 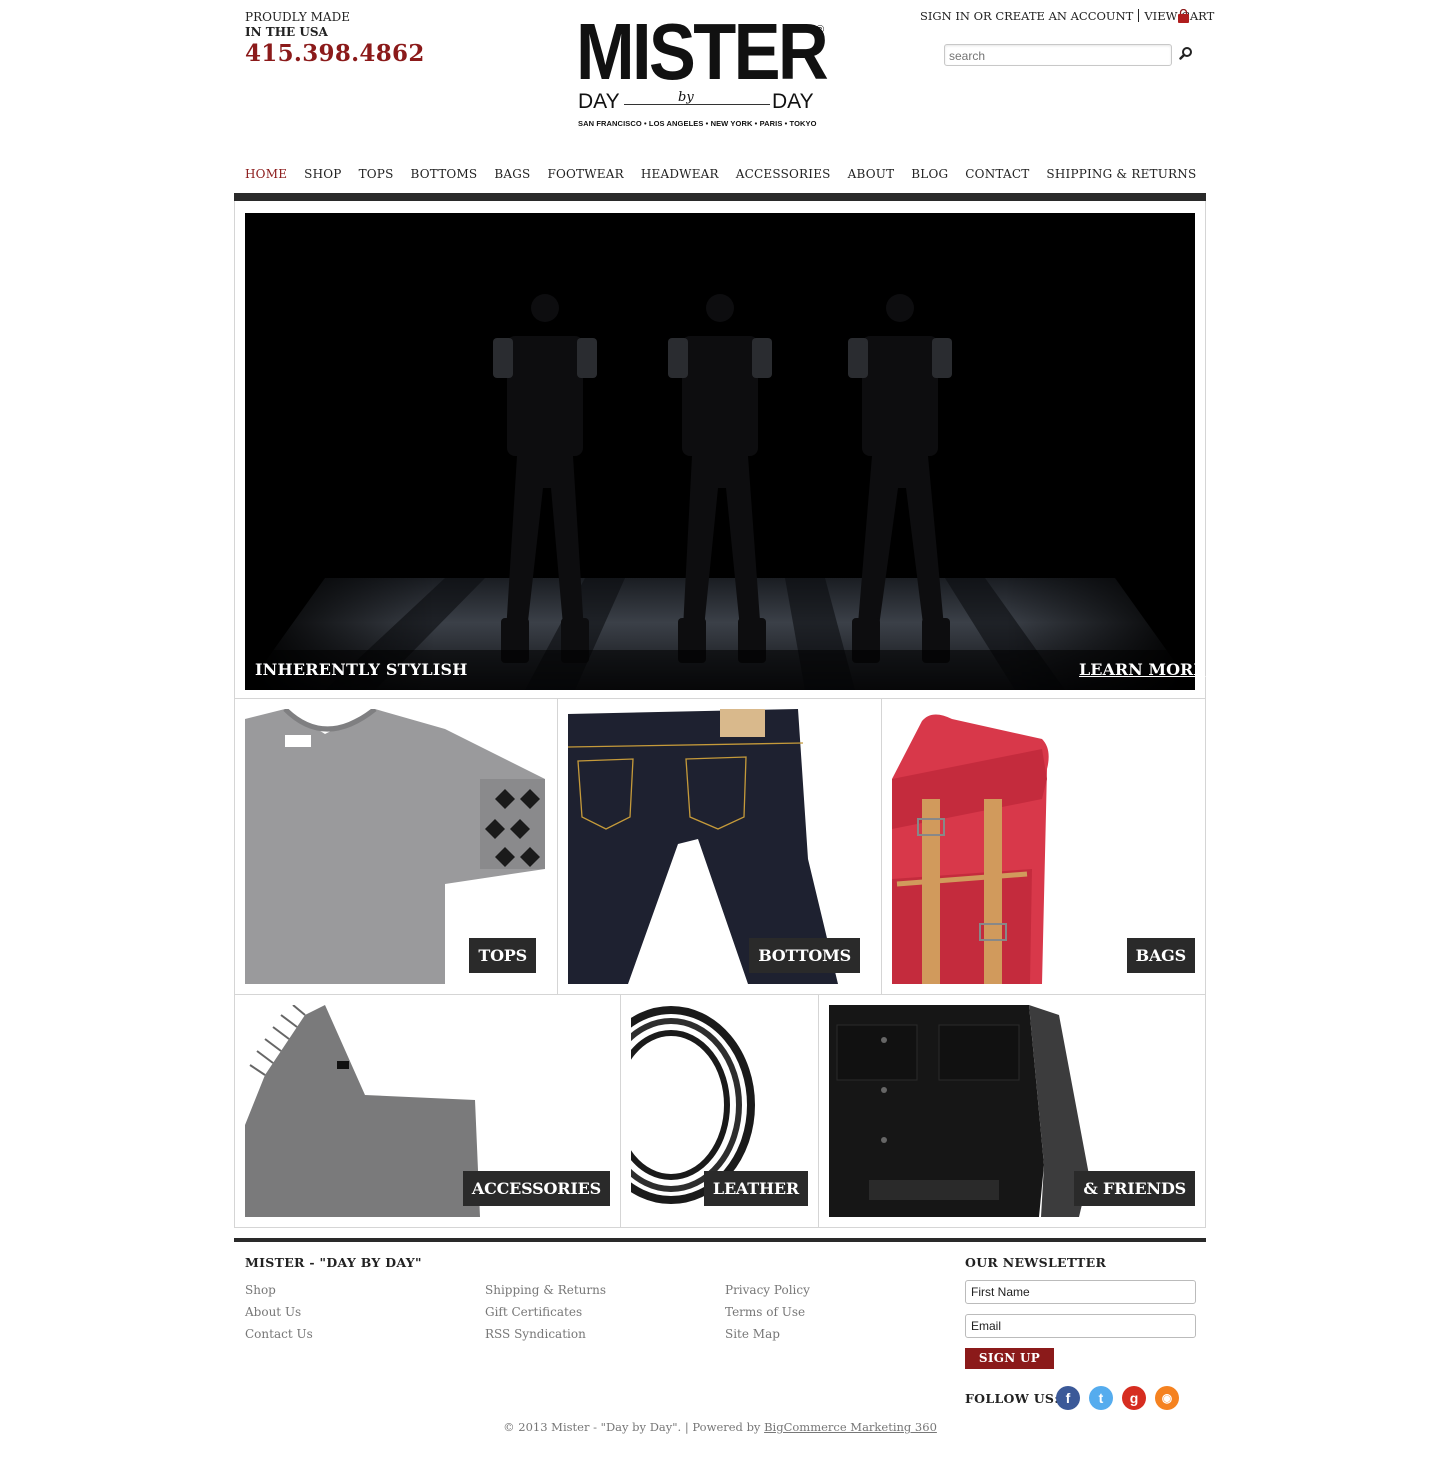 What do you see at coordinates (444, 174) in the screenshot?
I see `nav-bottoms: BOTTOMS` at bounding box center [444, 174].